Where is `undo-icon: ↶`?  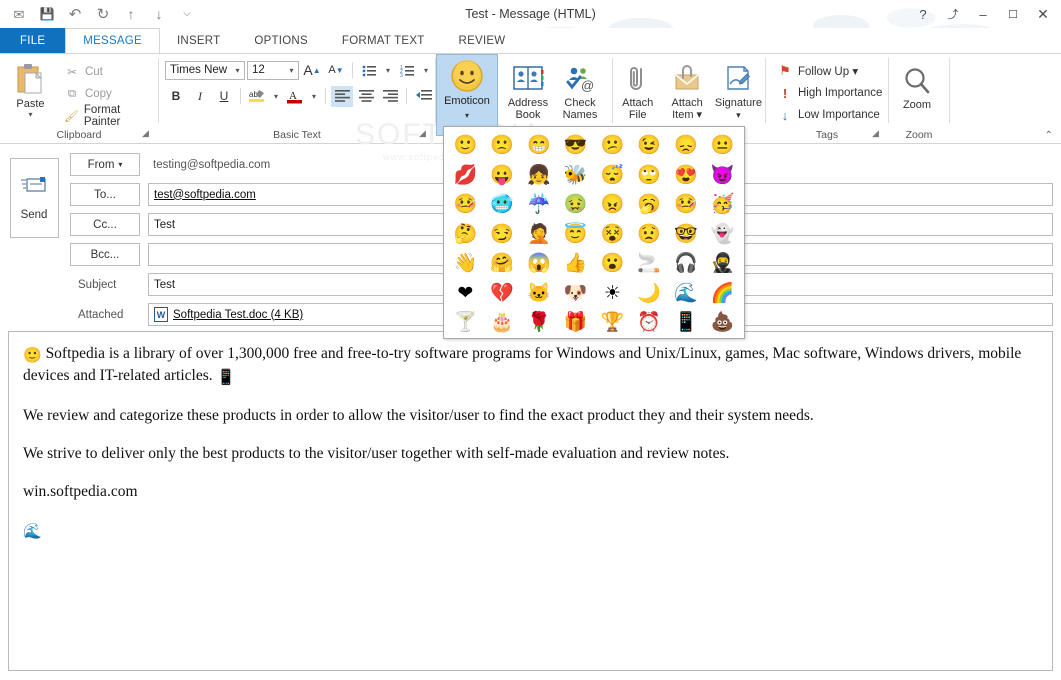 undo-icon: ↶ is located at coordinates (75, 14).